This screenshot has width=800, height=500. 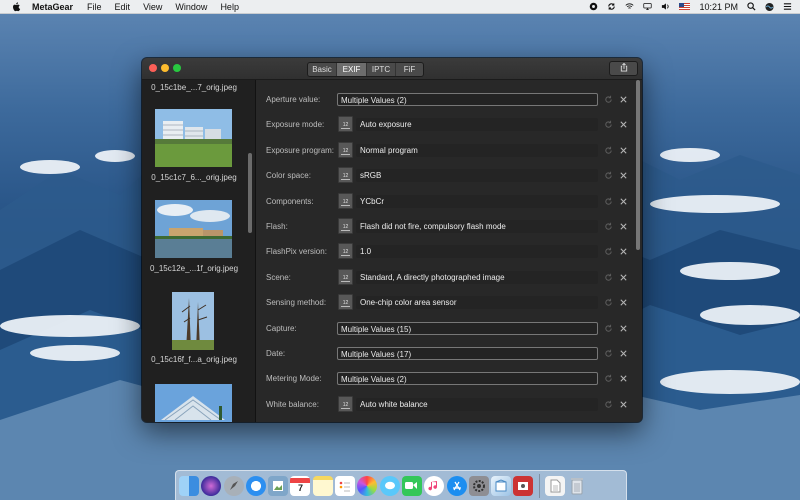 I want to click on fields-scrollbar, so click(x=638, y=165).